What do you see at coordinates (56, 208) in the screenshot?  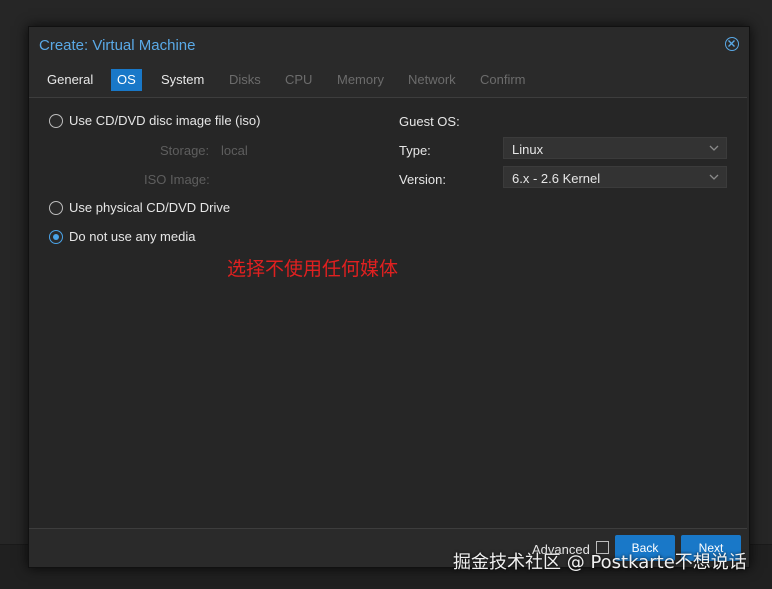 I see `radio-physical-indicator` at bounding box center [56, 208].